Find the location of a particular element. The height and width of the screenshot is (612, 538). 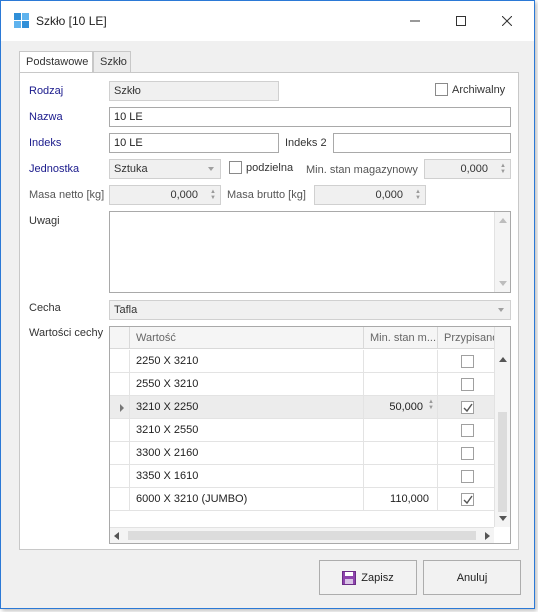

cell-min-stan: 50,000 ▲ ▼ is located at coordinates (401, 407).